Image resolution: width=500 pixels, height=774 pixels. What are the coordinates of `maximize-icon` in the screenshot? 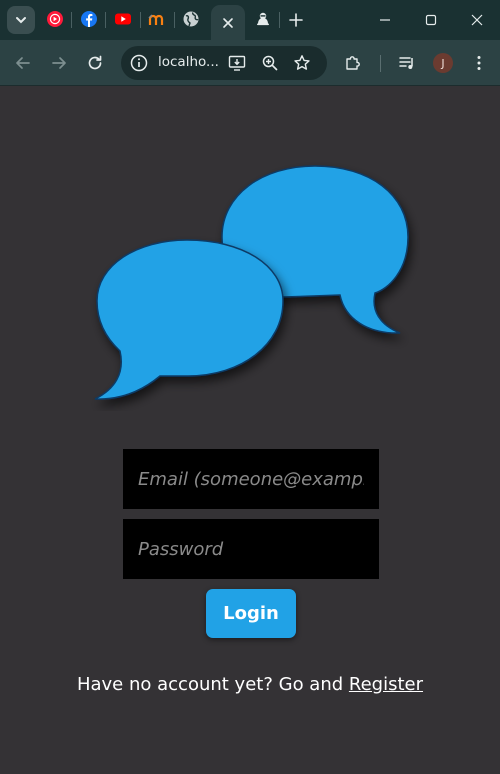 It's located at (431, 20).